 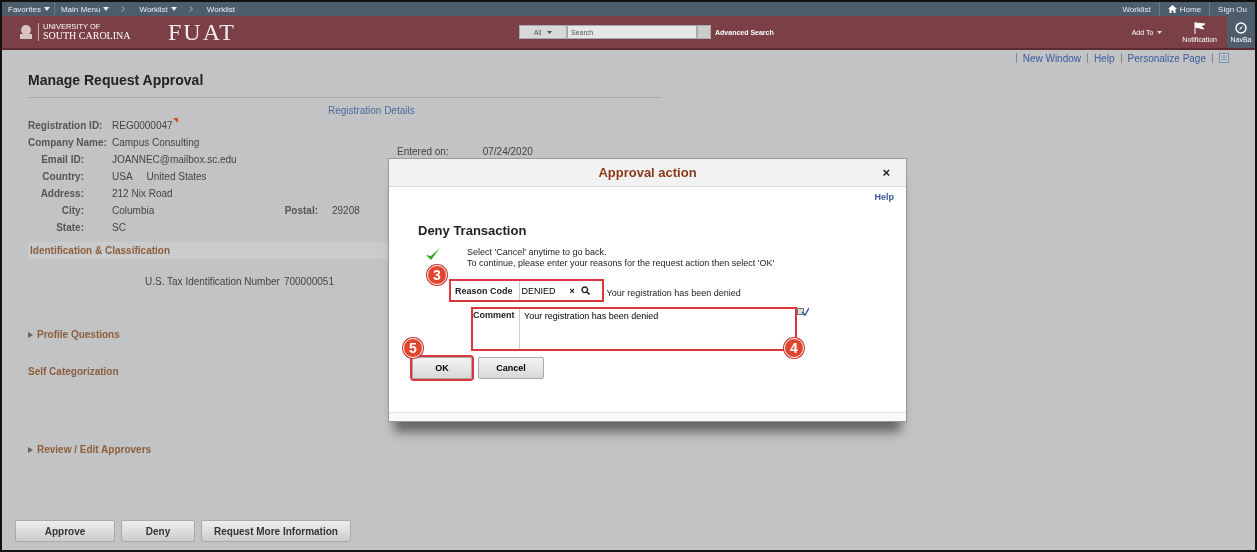 What do you see at coordinates (1052, 58) in the screenshot?
I see `page-link: New Window` at bounding box center [1052, 58].